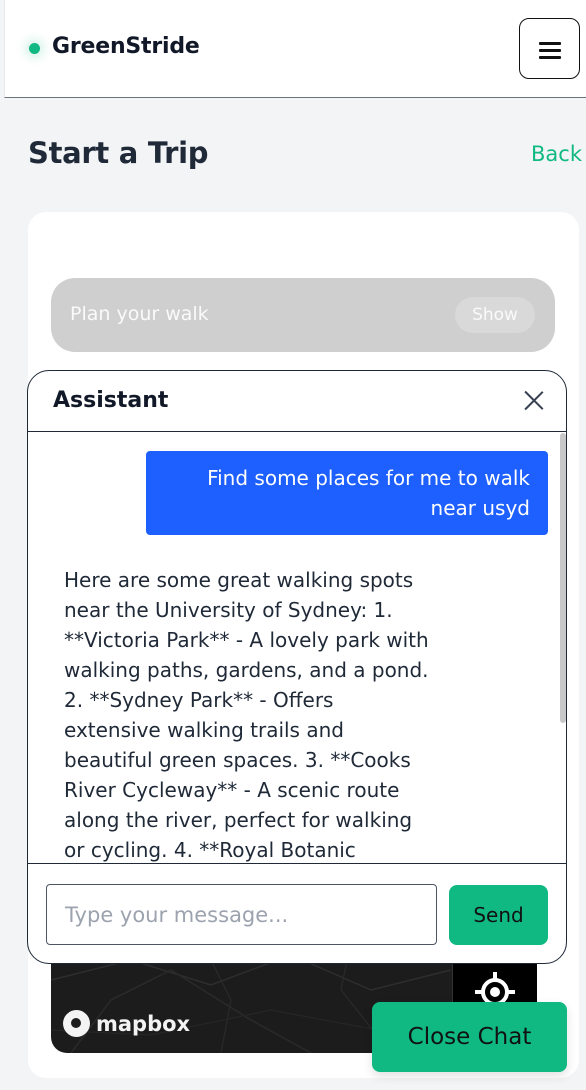 This screenshot has width=586, height=1090. I want to click on page-title: Start a Trip, so click(118, 153).